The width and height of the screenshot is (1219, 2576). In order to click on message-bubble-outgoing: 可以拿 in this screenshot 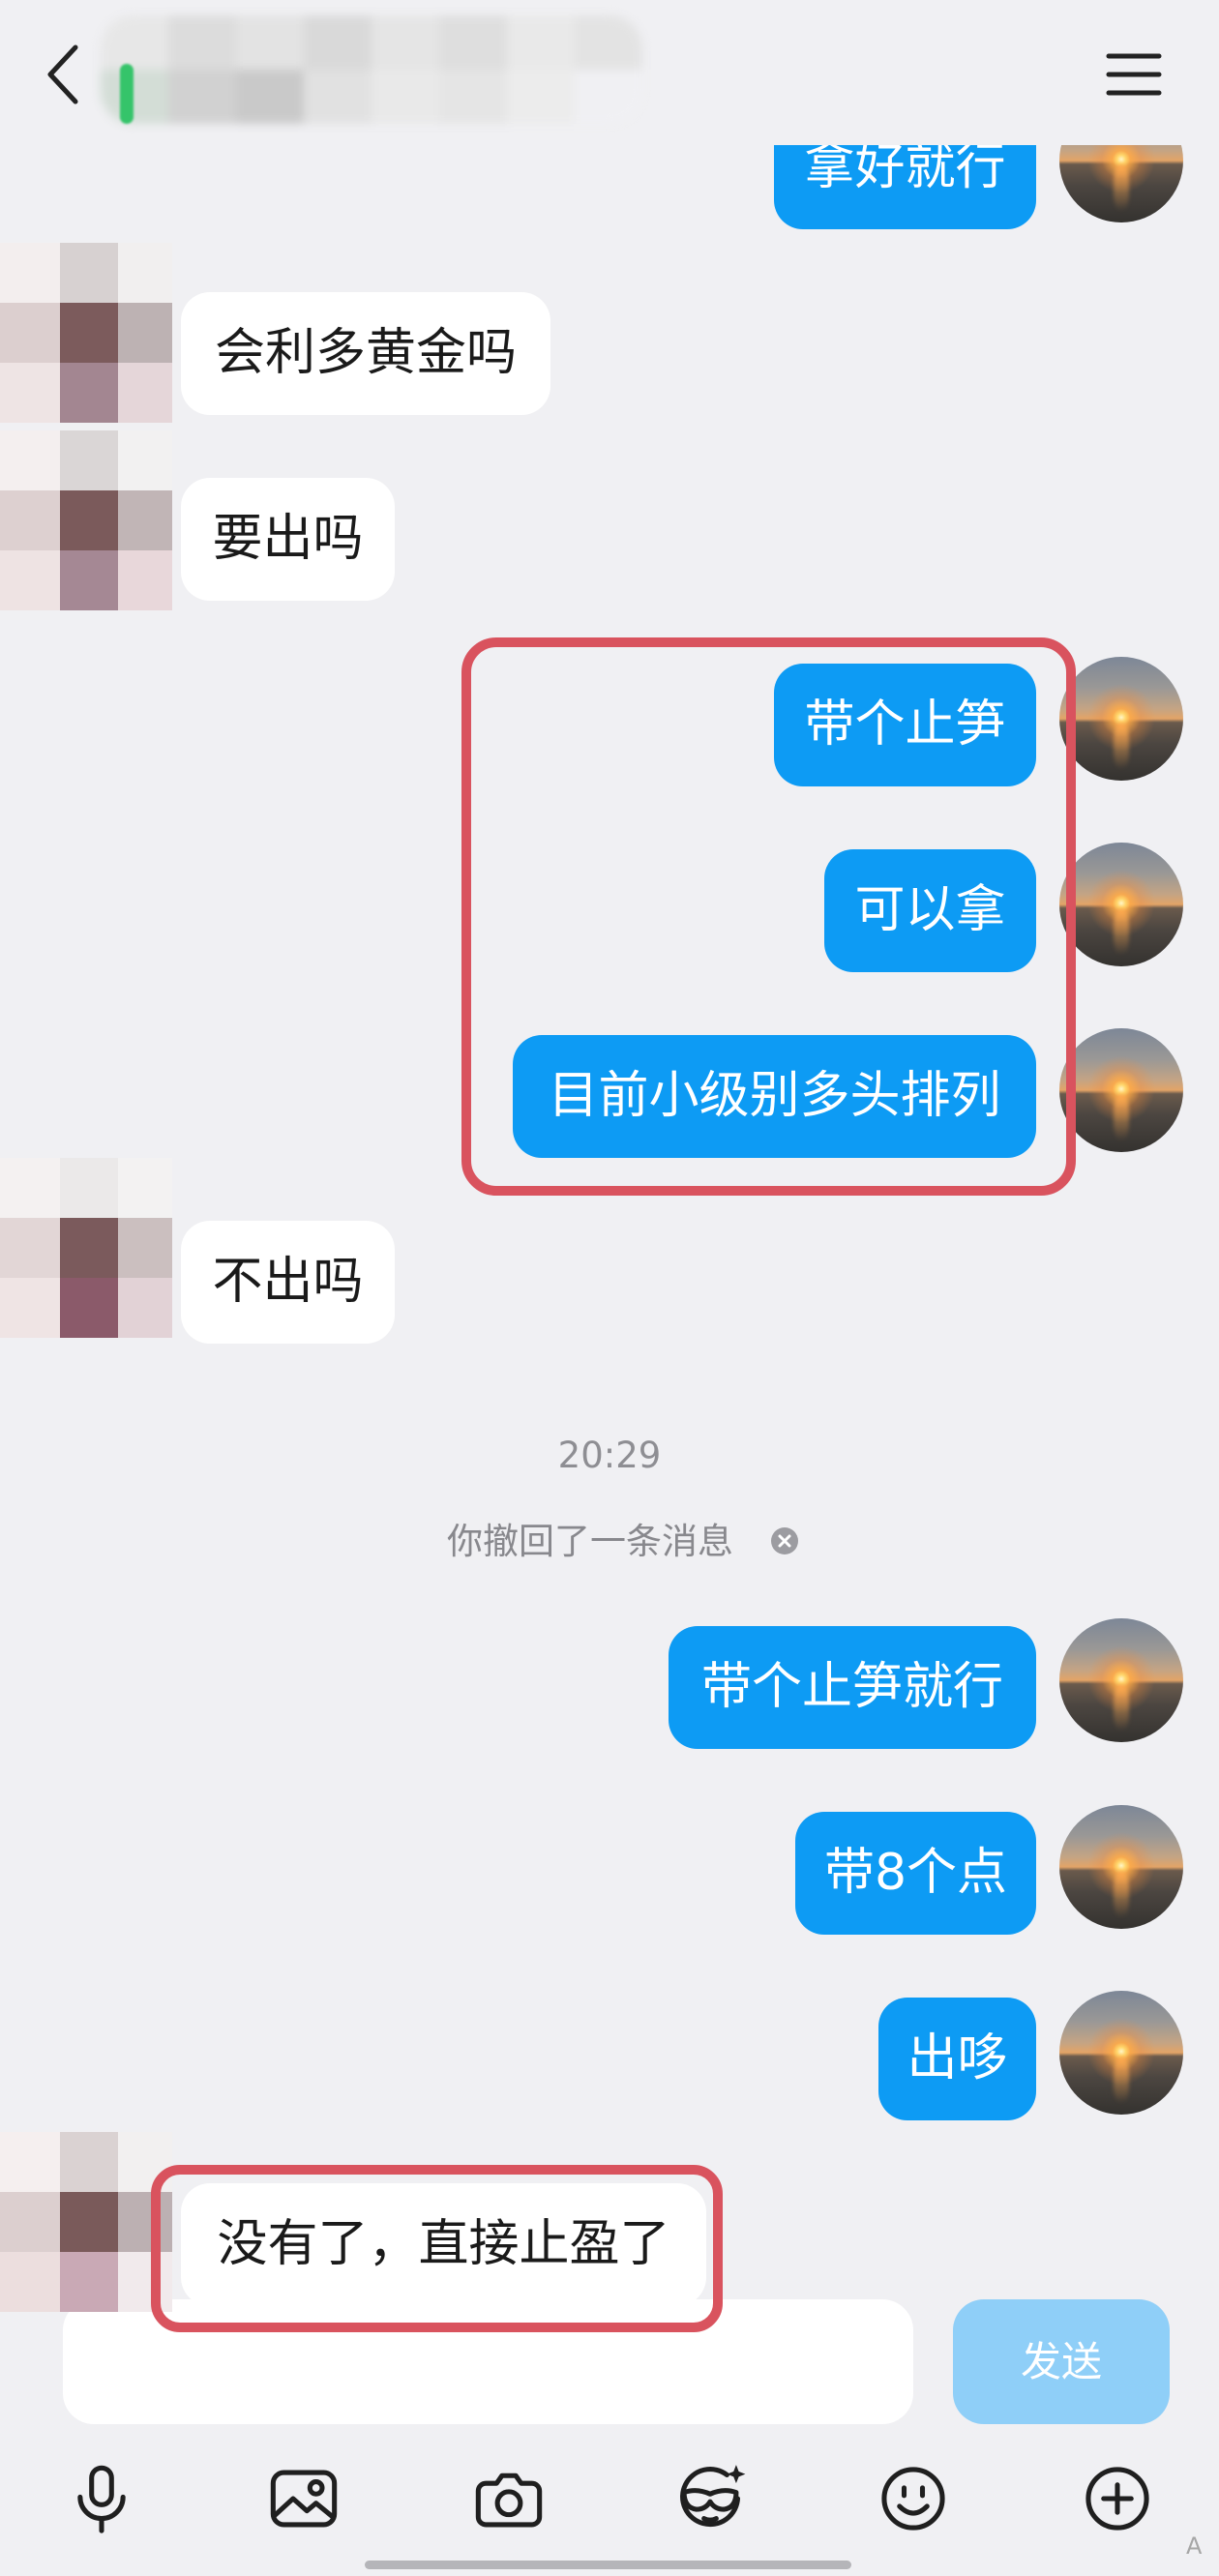, I will do `click(930, 911)`.